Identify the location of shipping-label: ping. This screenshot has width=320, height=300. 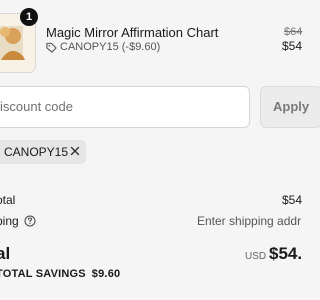
(9, 221).